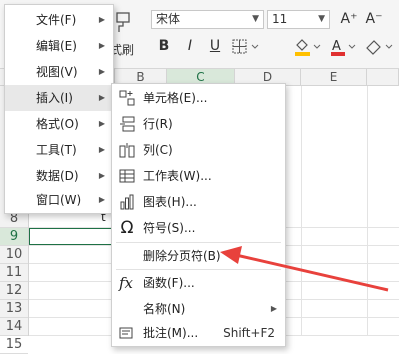 This screenshot has height=354, width=399. I want to click on paint-bucket-icon, so click(308, 47).